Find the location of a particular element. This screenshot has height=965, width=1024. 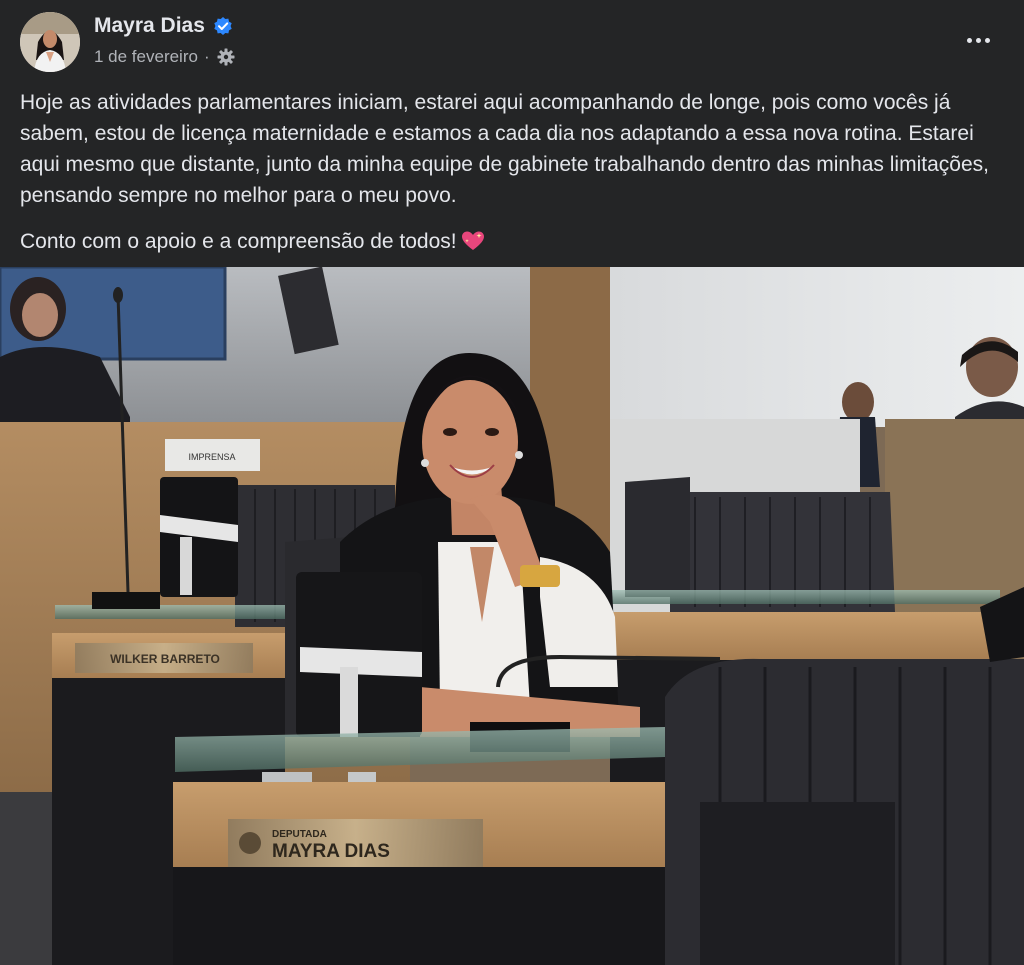

post-header: Mayra Dias 1 de fevereiro · is located at coordinates (512, 40).